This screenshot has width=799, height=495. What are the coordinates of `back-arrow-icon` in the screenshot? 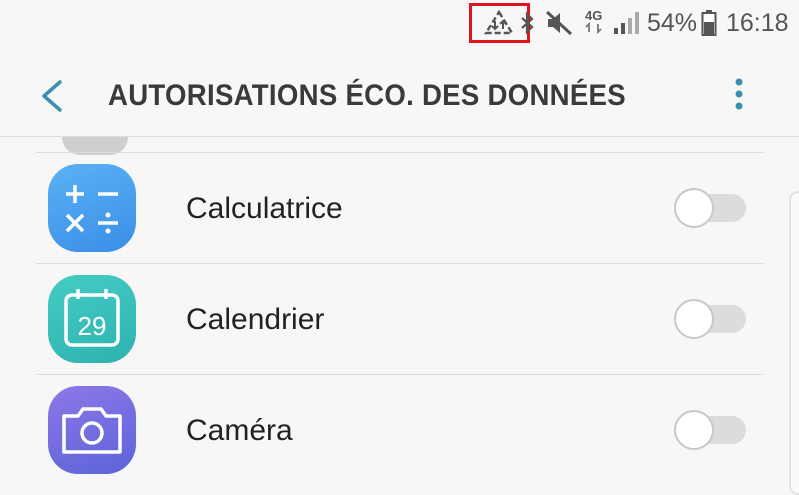 It's located at (52, 96).